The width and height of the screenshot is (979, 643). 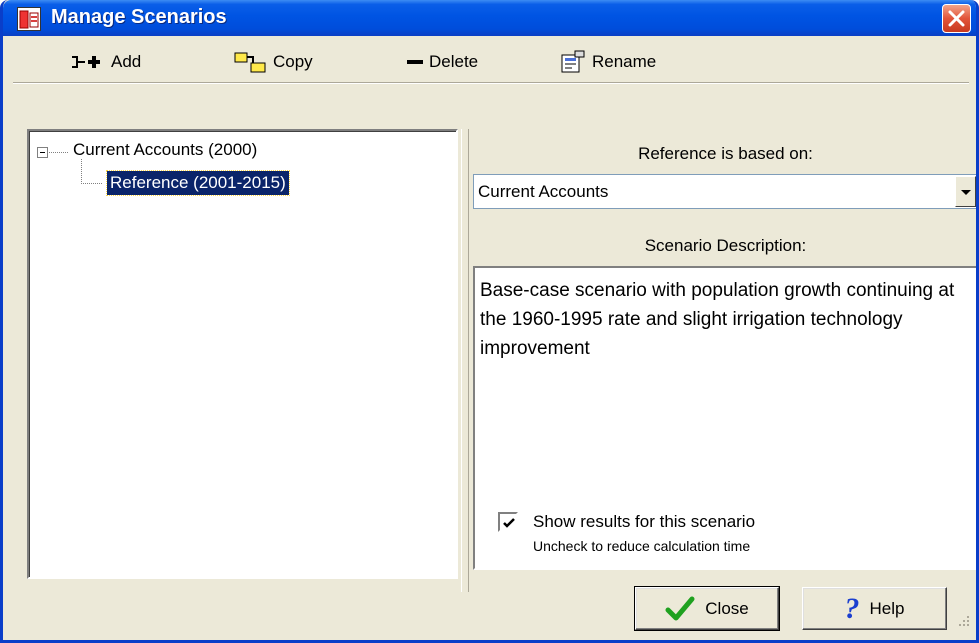 I want to click on copy-icon, so click(x=250, y=62).